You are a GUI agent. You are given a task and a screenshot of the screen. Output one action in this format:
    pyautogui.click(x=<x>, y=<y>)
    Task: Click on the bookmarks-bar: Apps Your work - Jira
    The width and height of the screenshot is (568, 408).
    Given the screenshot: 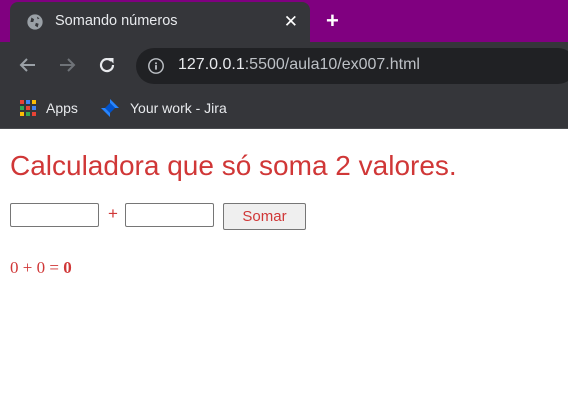 What is the action you would take?
    pyautogui.click(x=284, y=109)
    